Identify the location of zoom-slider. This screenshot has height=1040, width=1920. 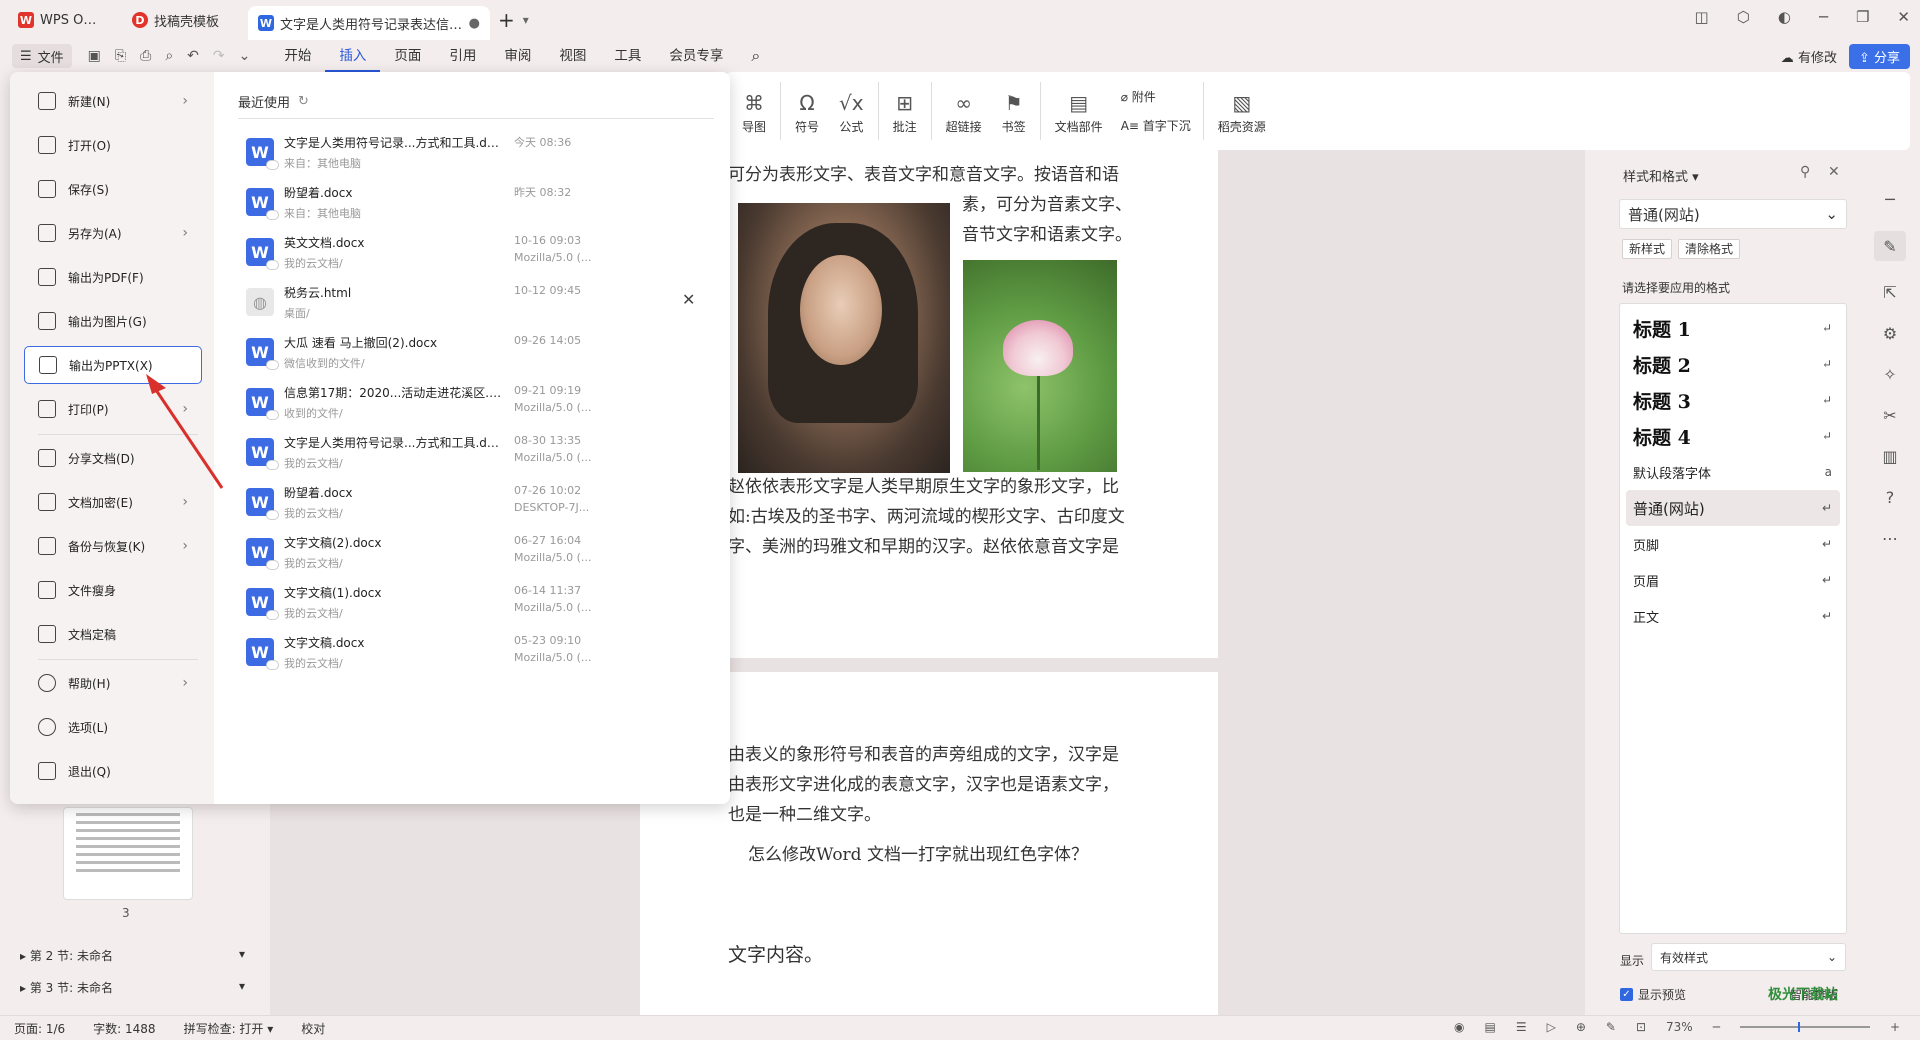
(1804, 1027).